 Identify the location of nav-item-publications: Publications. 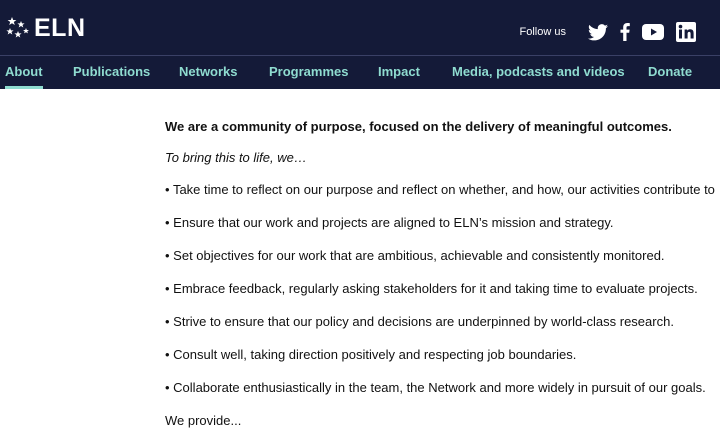
(111, 72).